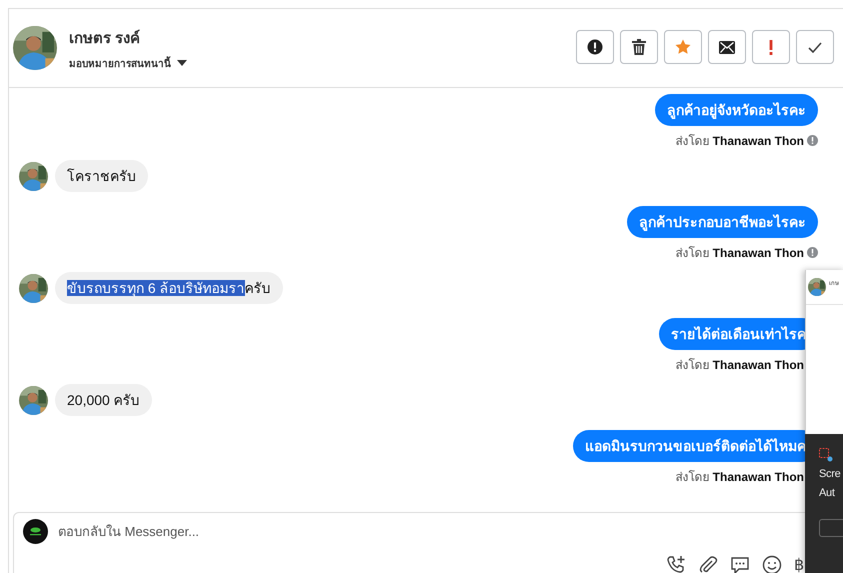 The height and width of the screenshot is (573, 843). I want to click on contact-name: เกษตร รงค์, so click(105, 38).